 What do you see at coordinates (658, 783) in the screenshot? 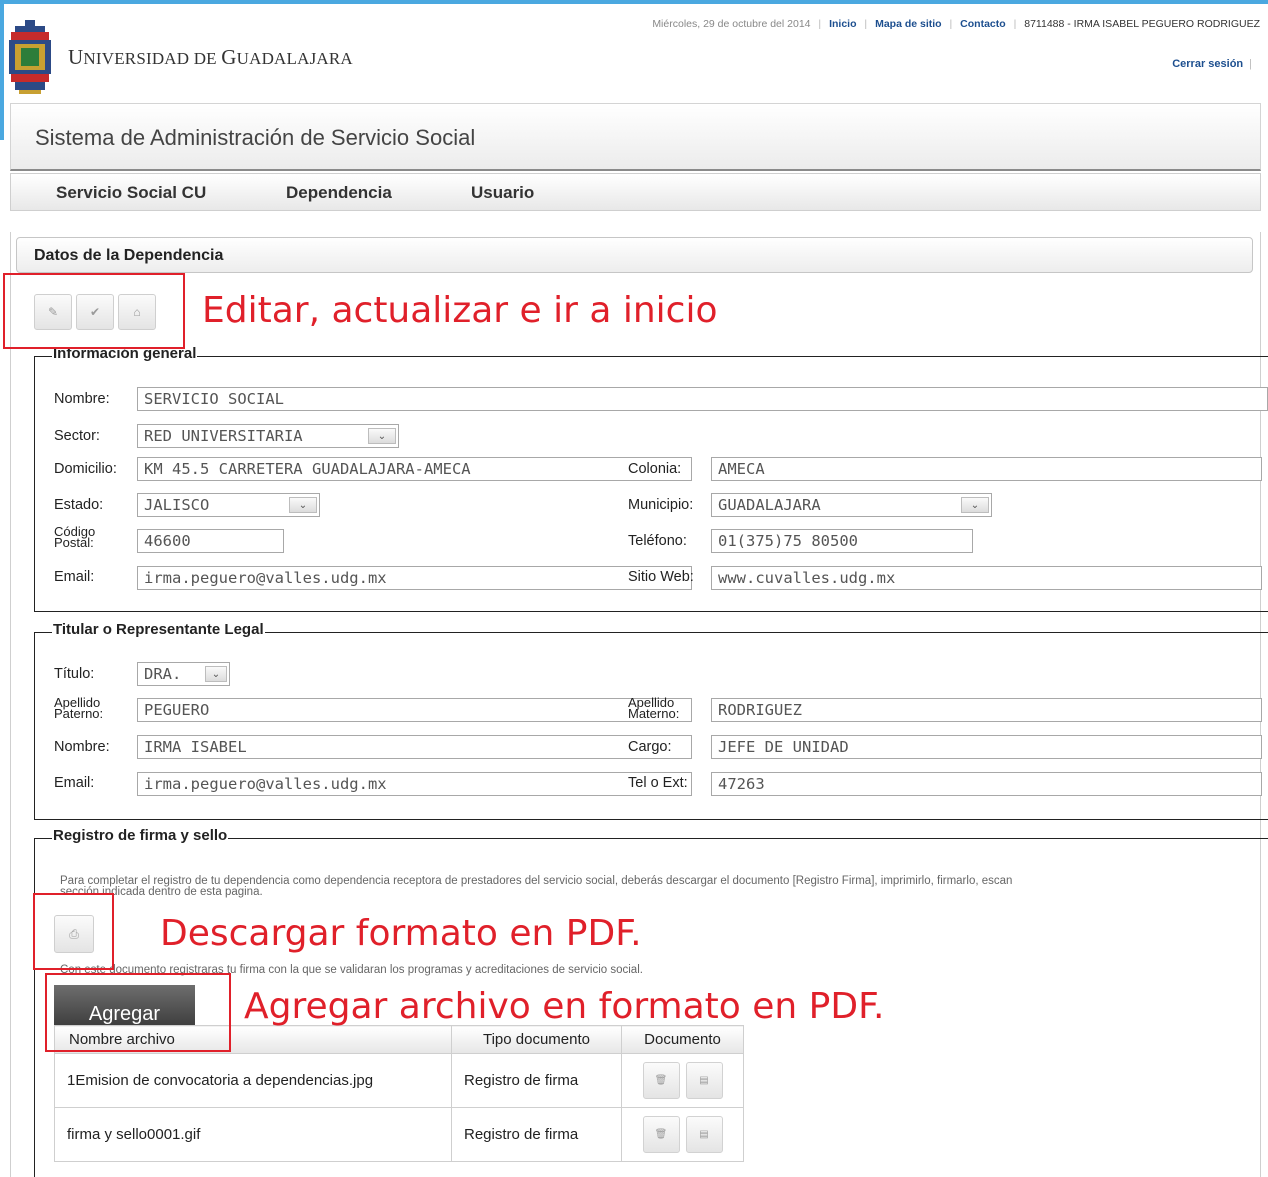
I see `tel-ext-label: Tel o Ext:` at bounding box center [658, 783].